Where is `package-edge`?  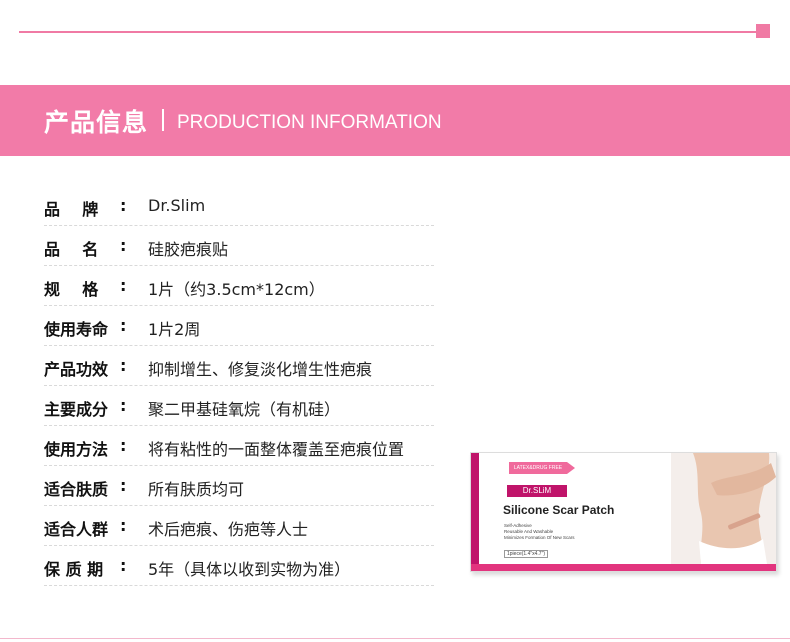 package-edge is located at coordinates (475, 512).